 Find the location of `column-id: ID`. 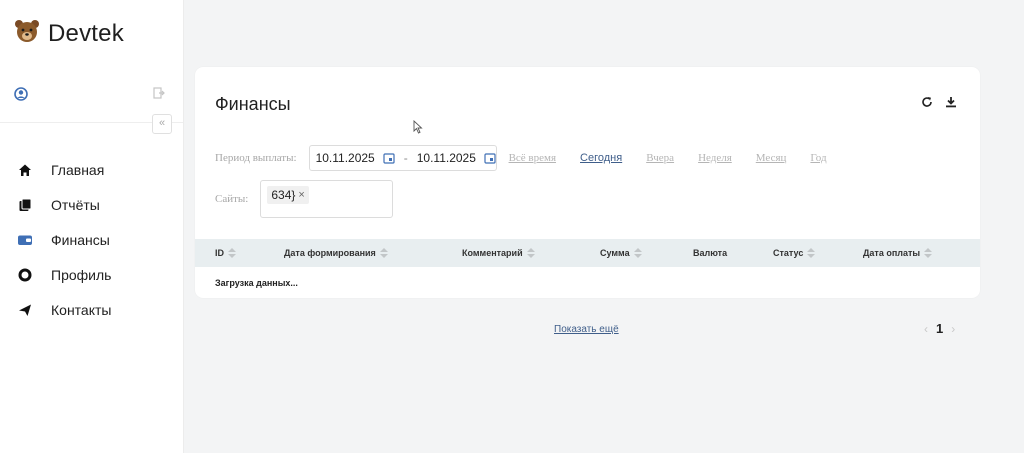

column-id: ID is located at coordinates (225, 253).